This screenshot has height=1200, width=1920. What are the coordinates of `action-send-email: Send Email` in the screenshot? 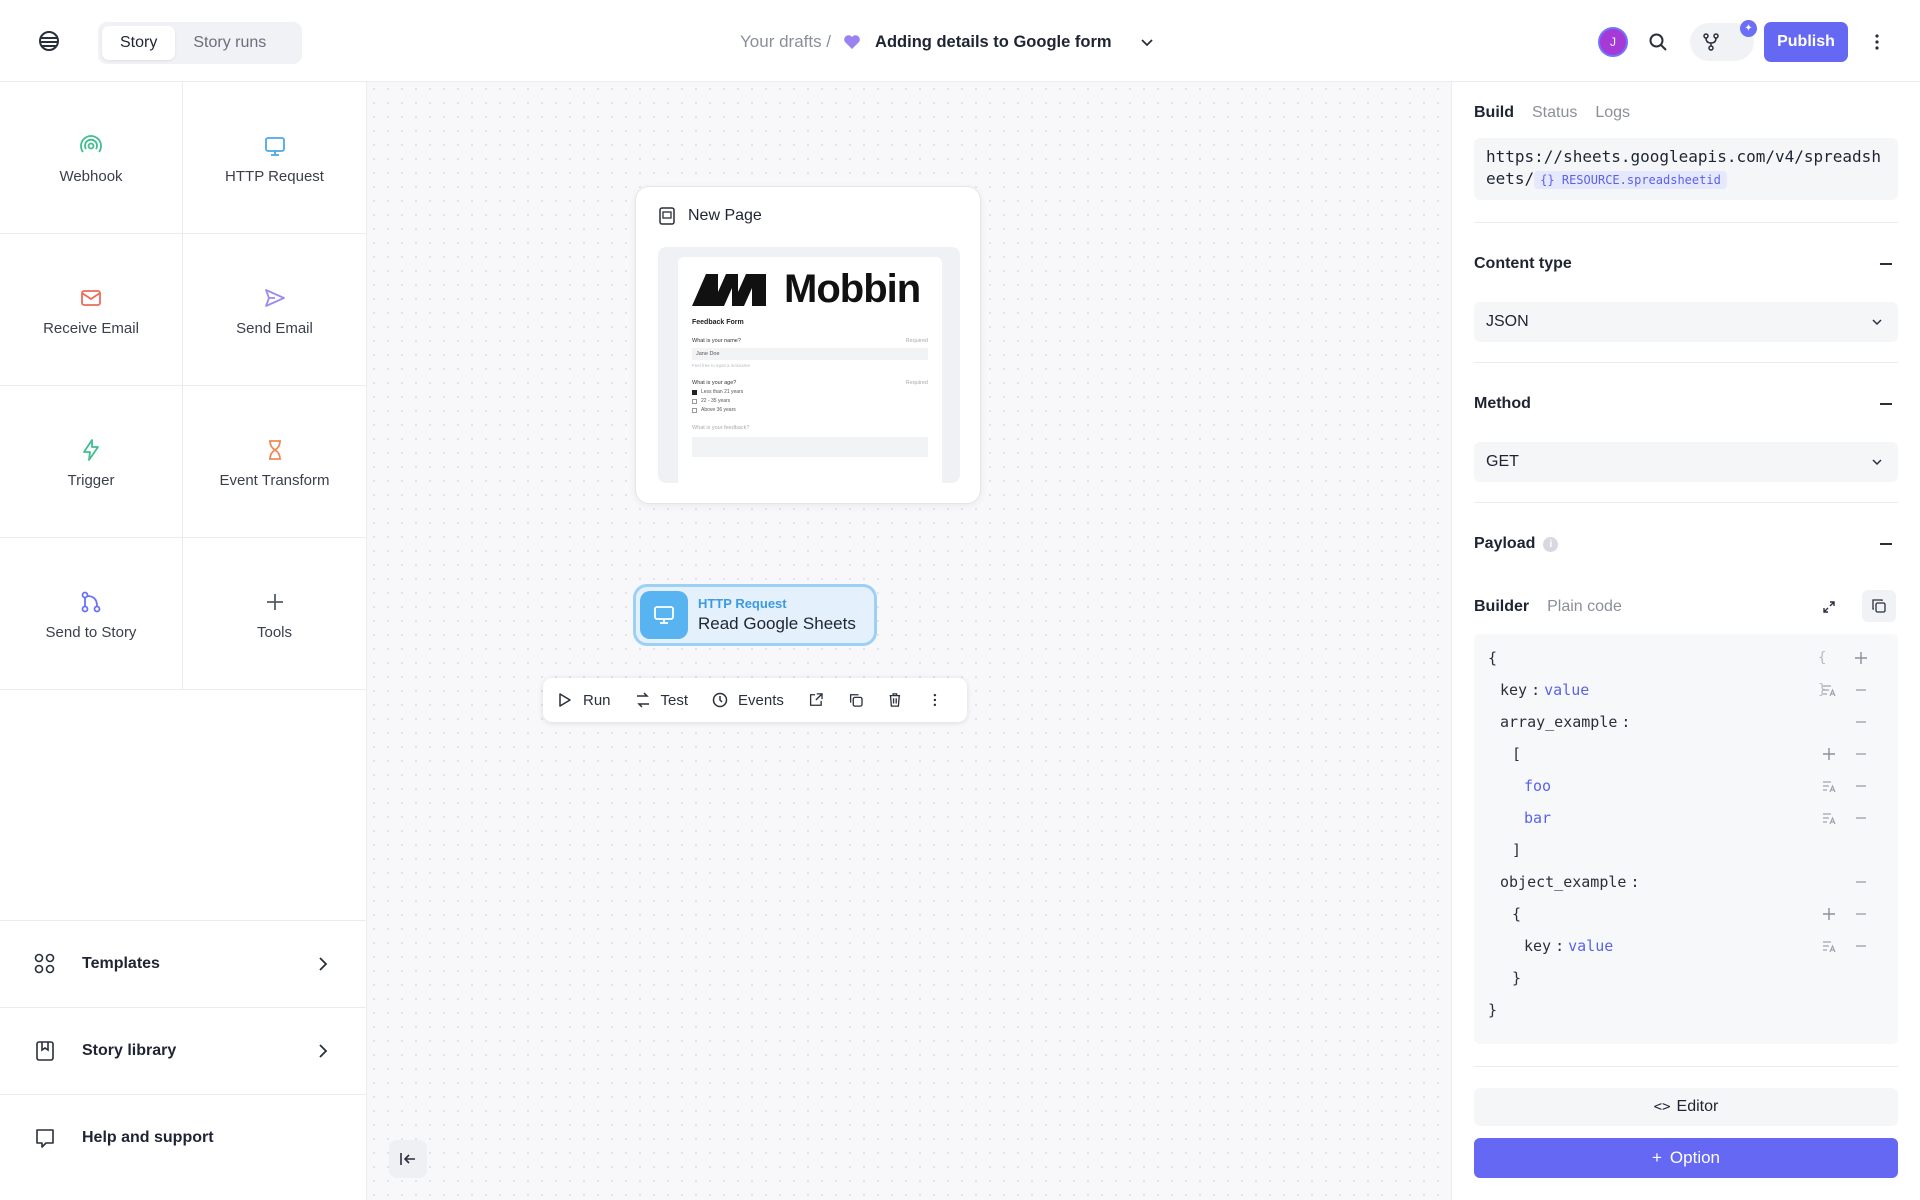 It's located at (274, 310).